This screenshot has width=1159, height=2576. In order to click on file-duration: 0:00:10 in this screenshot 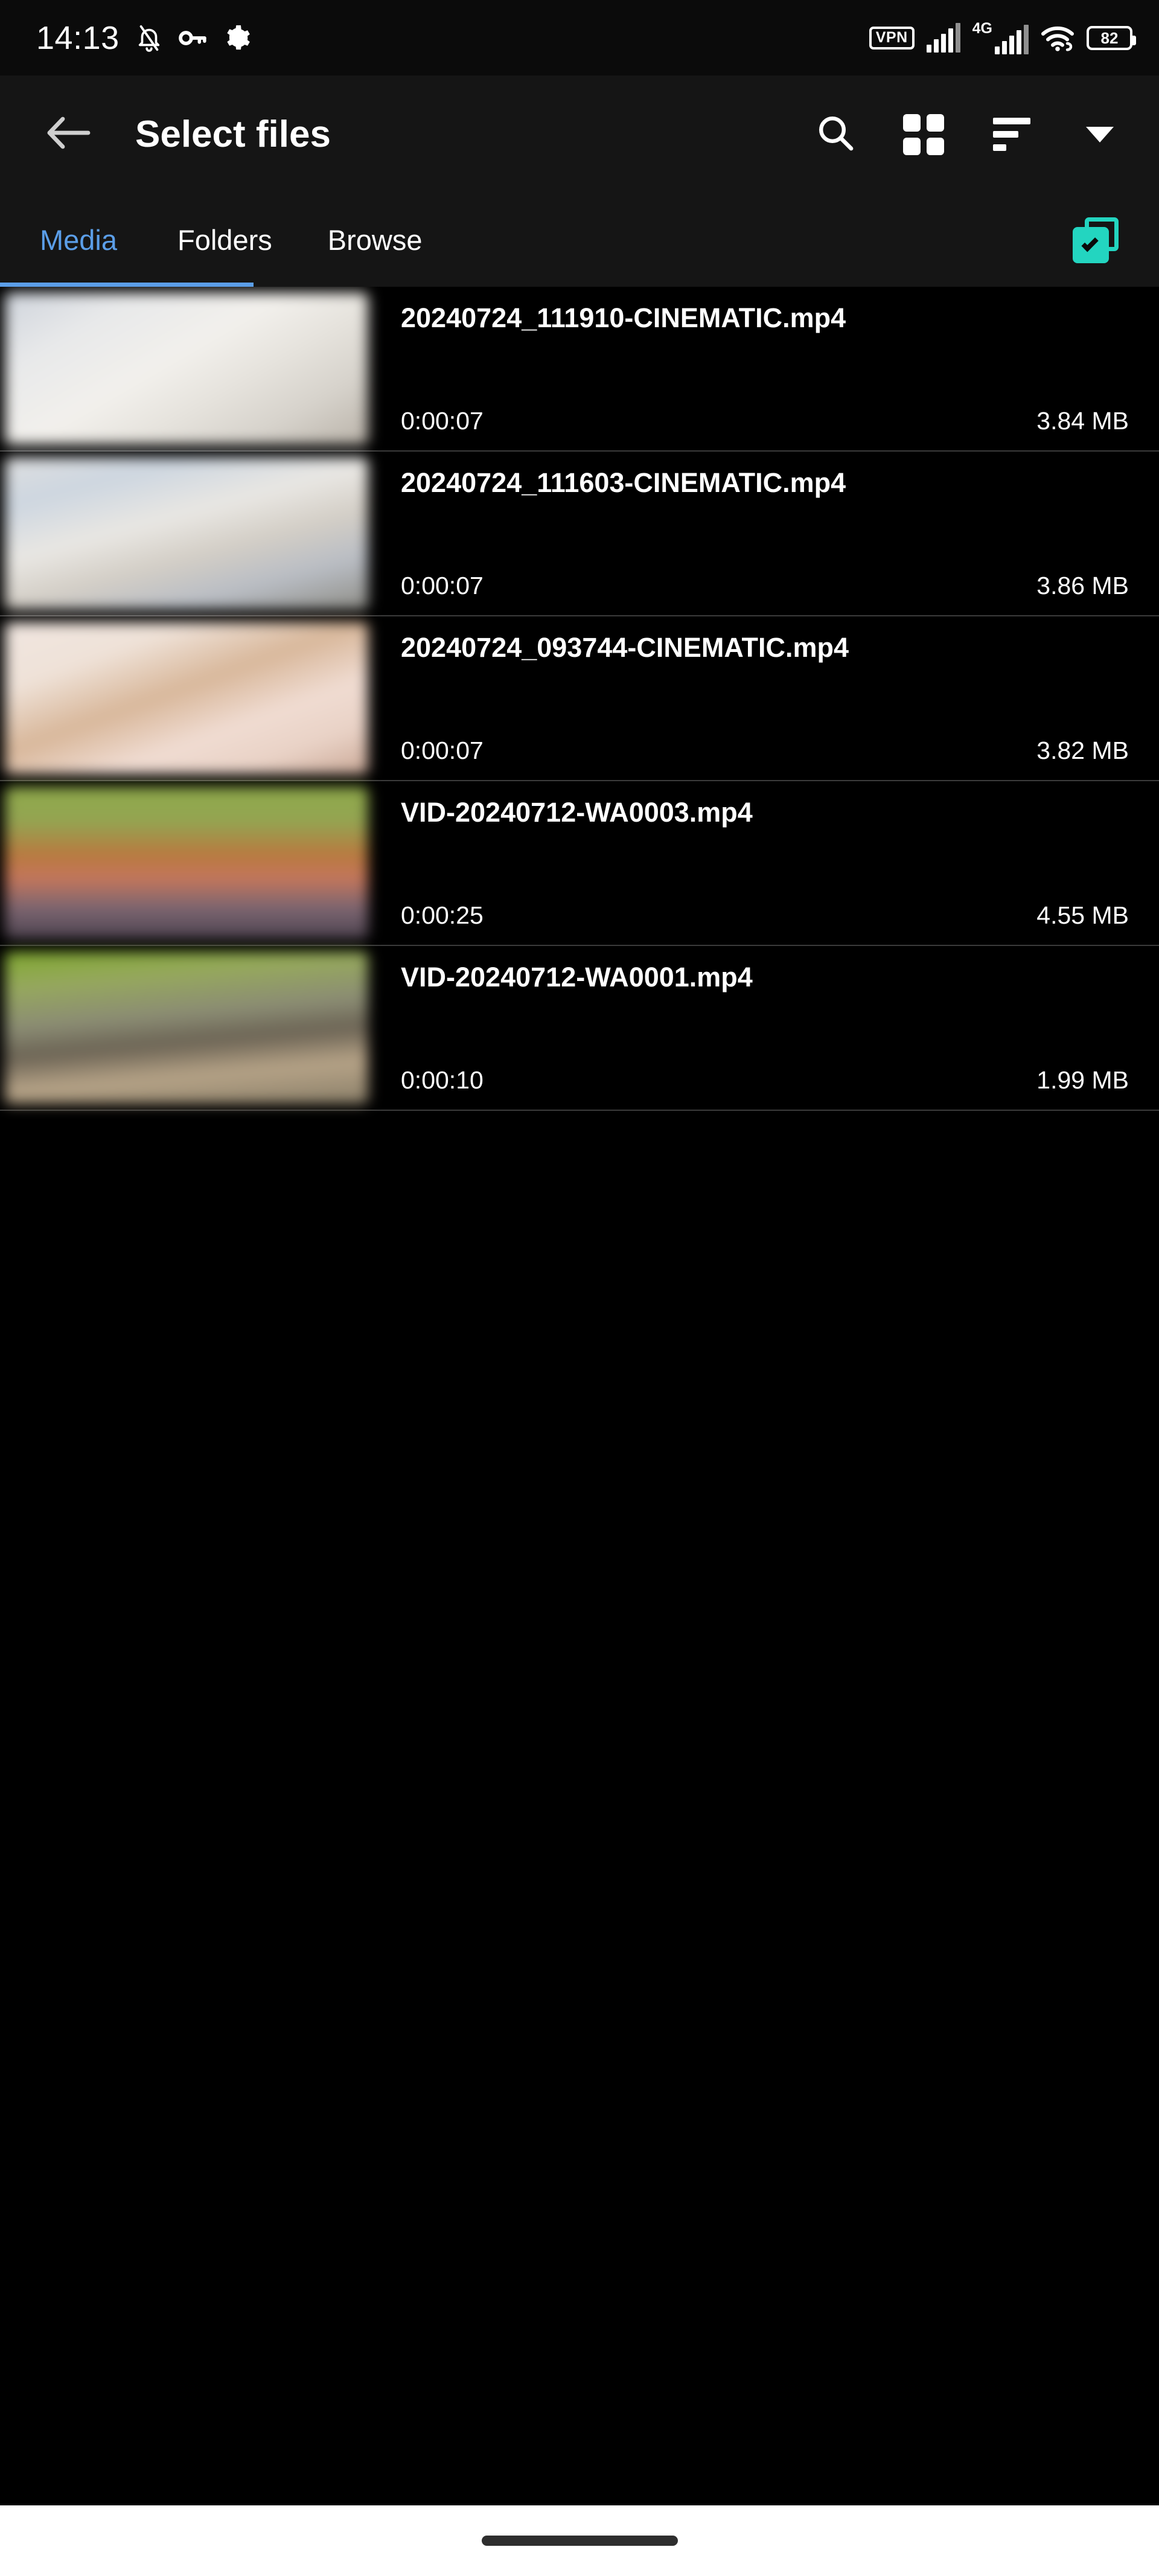, I will do `click(442, 1080)`.